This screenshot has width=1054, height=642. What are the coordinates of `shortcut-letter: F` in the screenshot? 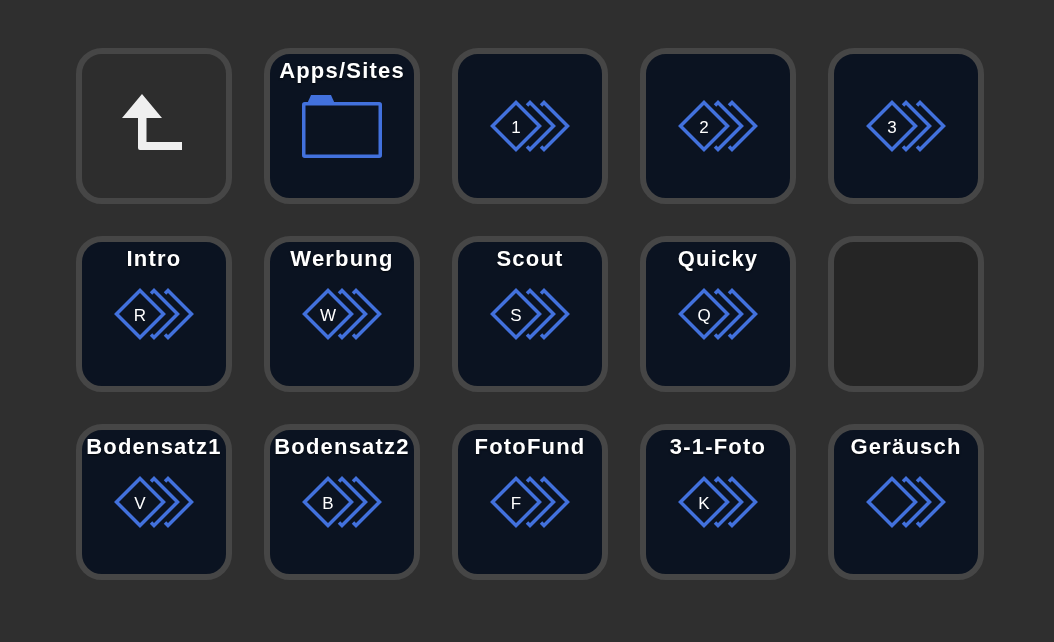 It's located at (516, 503).